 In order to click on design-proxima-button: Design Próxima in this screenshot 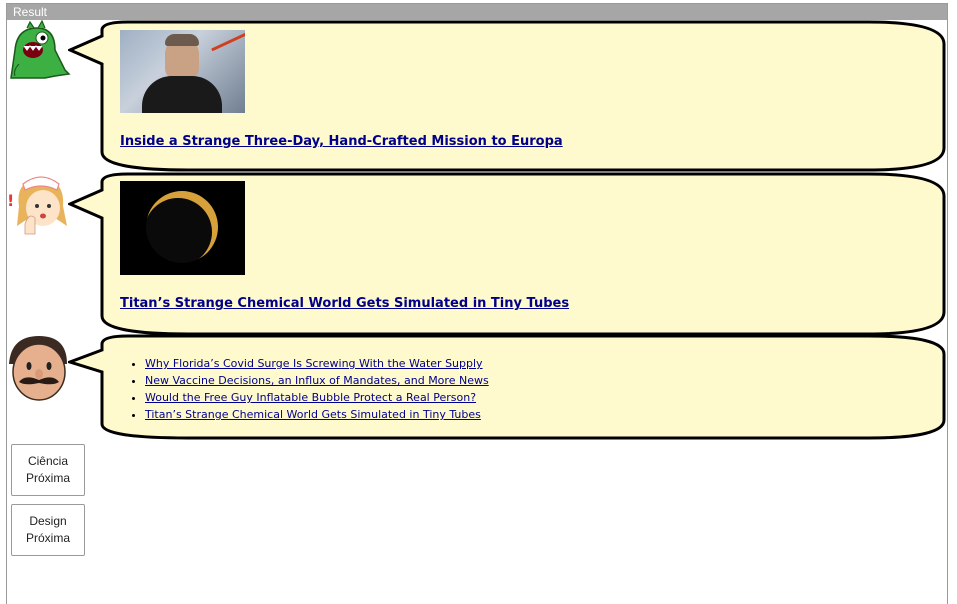, I will do `click(48, 530)`.